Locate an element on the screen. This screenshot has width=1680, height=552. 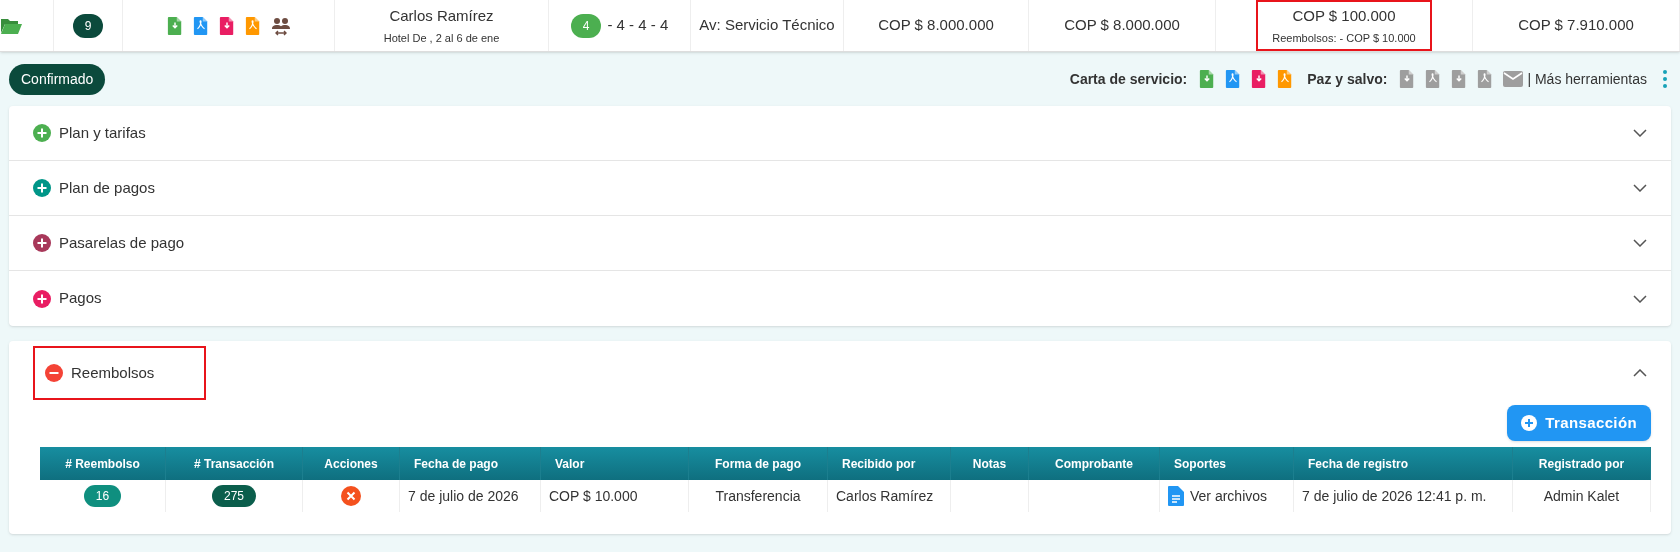
guest-detail: Hotel De , 2 al 6 de ene is located at coordinates (441, 38).